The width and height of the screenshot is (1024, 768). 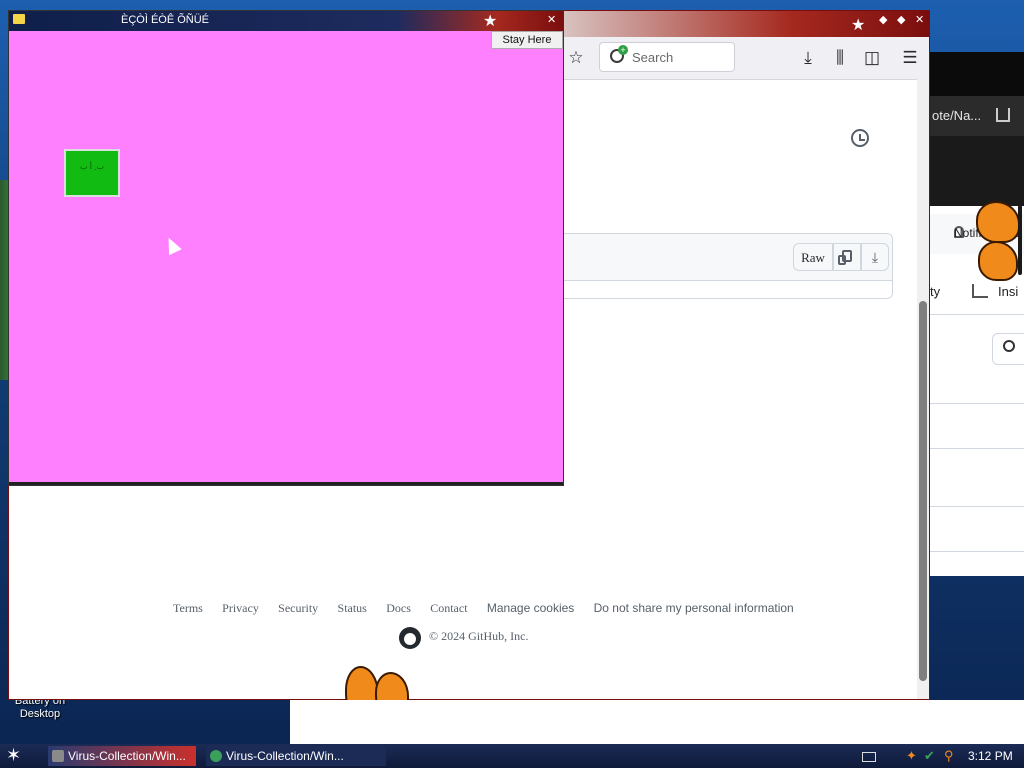 I want to click on search-placeholder: Search, so click(x=653, y=57).